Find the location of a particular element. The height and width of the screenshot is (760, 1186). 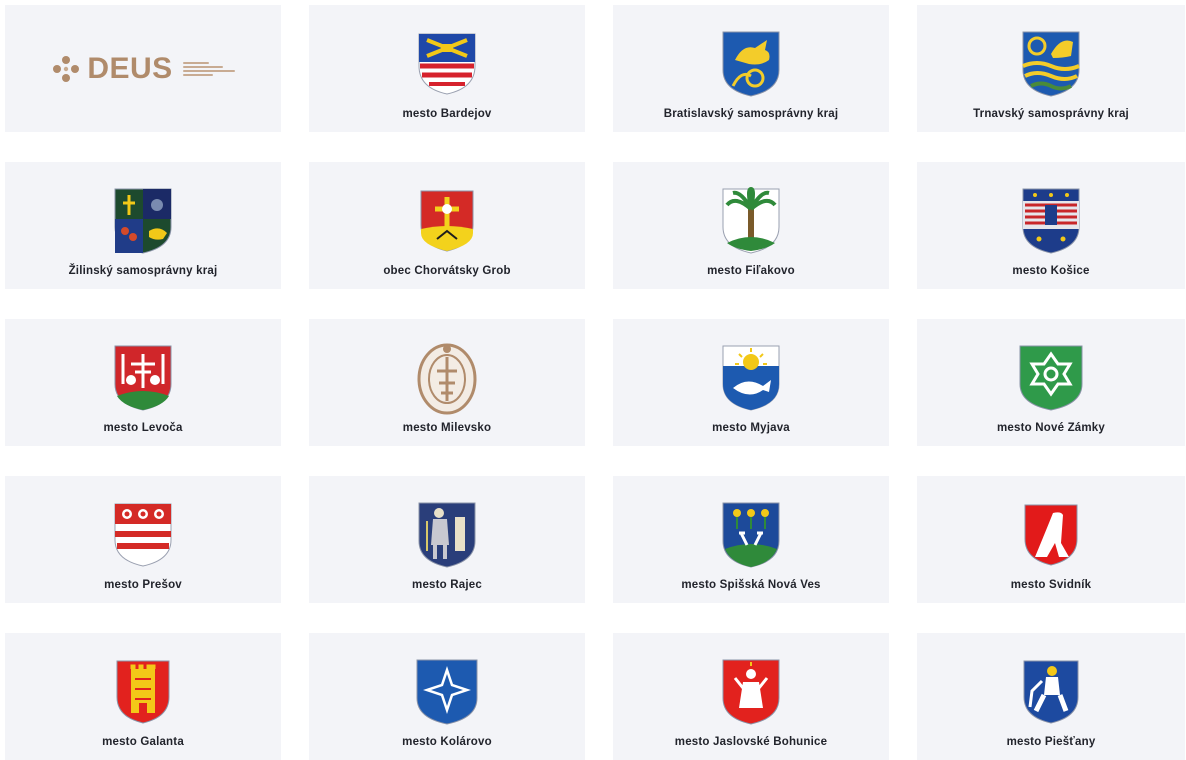

partner-card: mesto Prešov is located at coordinates (143, 539).